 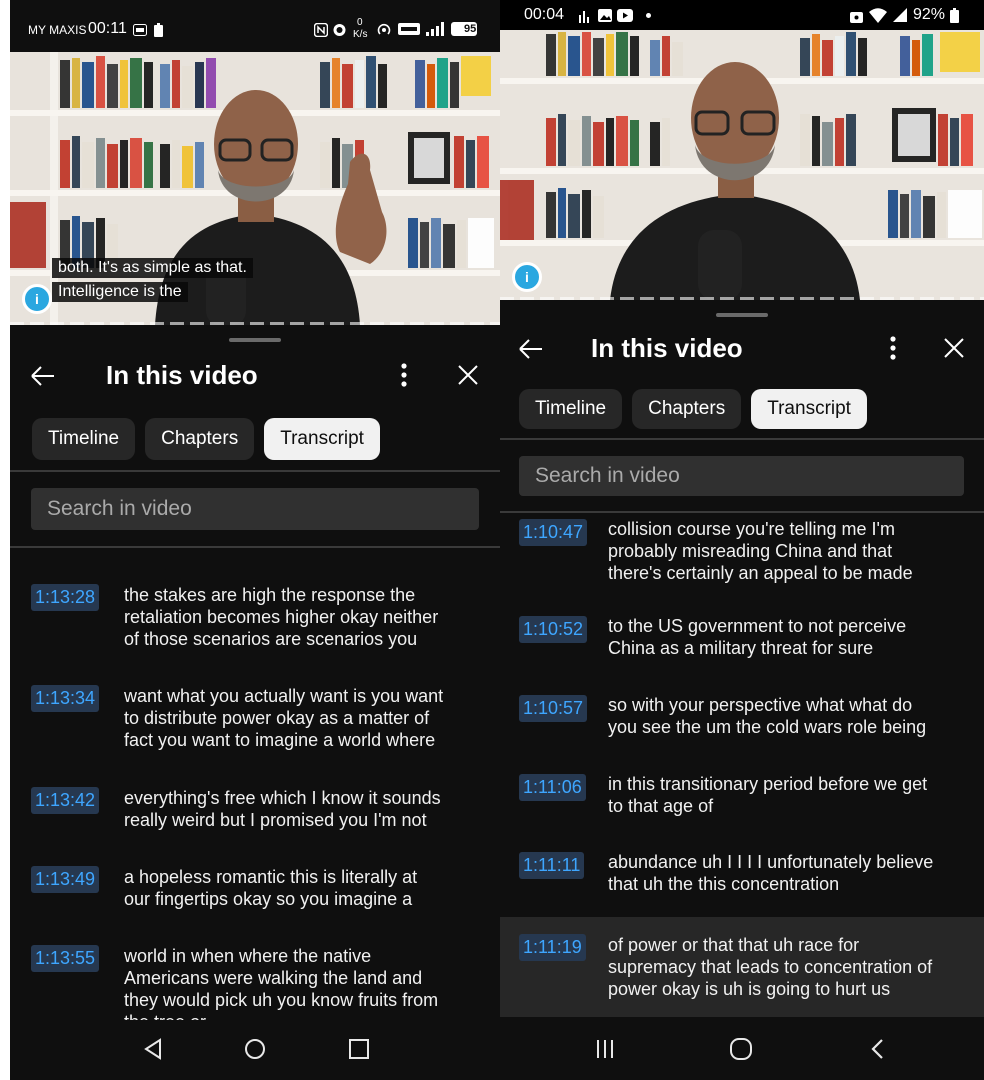 What do you see at coordinates (625, 15) in the screenshot?
I see `youtube-notification-icon` at bounding box center [625, 15].